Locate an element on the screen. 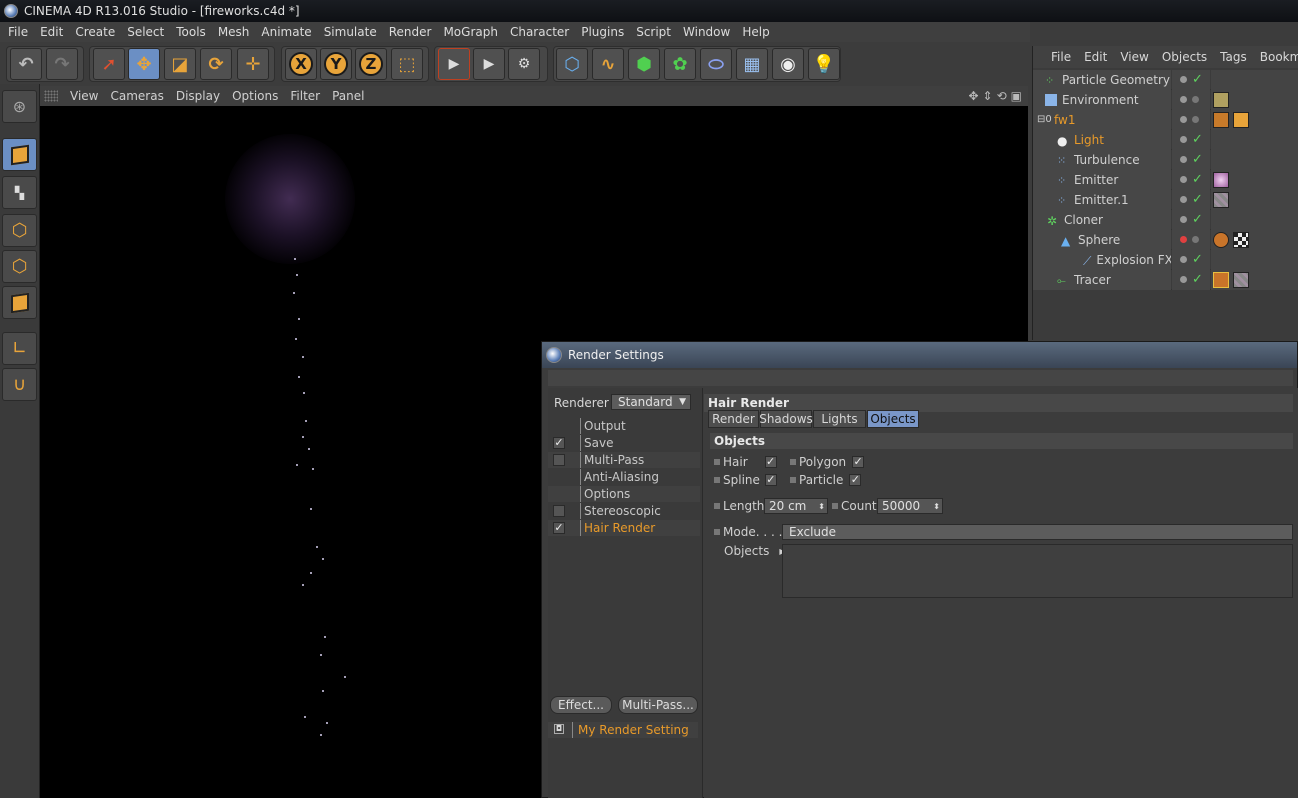  rs-item-save: ✓ Save is located at coordinates (624, 443).